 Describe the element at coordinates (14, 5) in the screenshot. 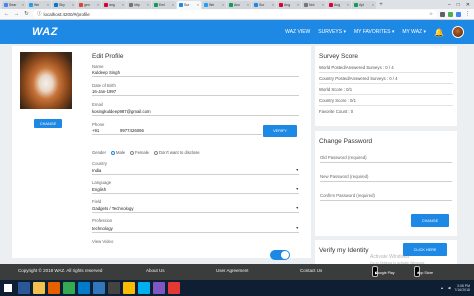

I see `browser-tab: Sear ×` at that location.